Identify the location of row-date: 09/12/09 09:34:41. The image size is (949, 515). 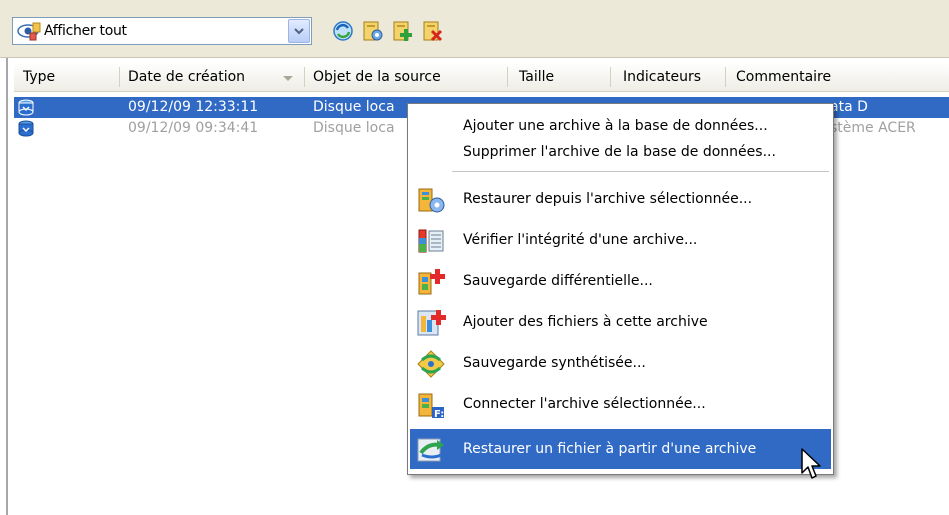
(193, 128).